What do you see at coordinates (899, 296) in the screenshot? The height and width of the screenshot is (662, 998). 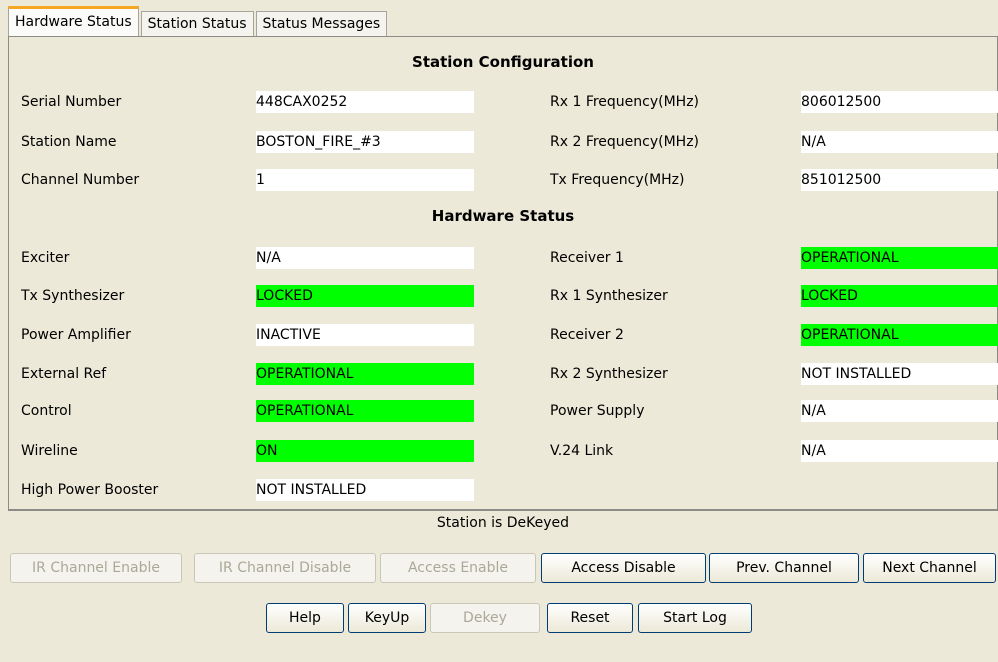 I see `rx1-synthesizer-status: LOCKED` at bounding box center [899, 296].